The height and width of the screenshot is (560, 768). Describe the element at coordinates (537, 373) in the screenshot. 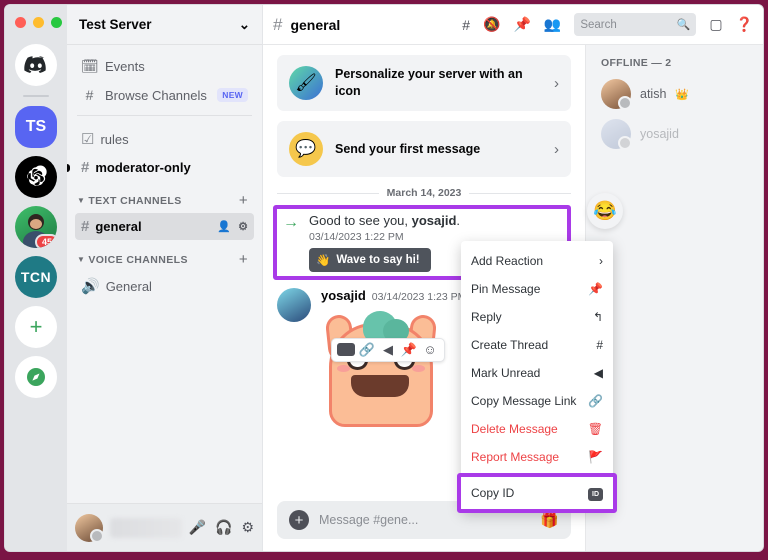

I see `context-menu-item-mark-unread: Mark Unread ◀` at that location.